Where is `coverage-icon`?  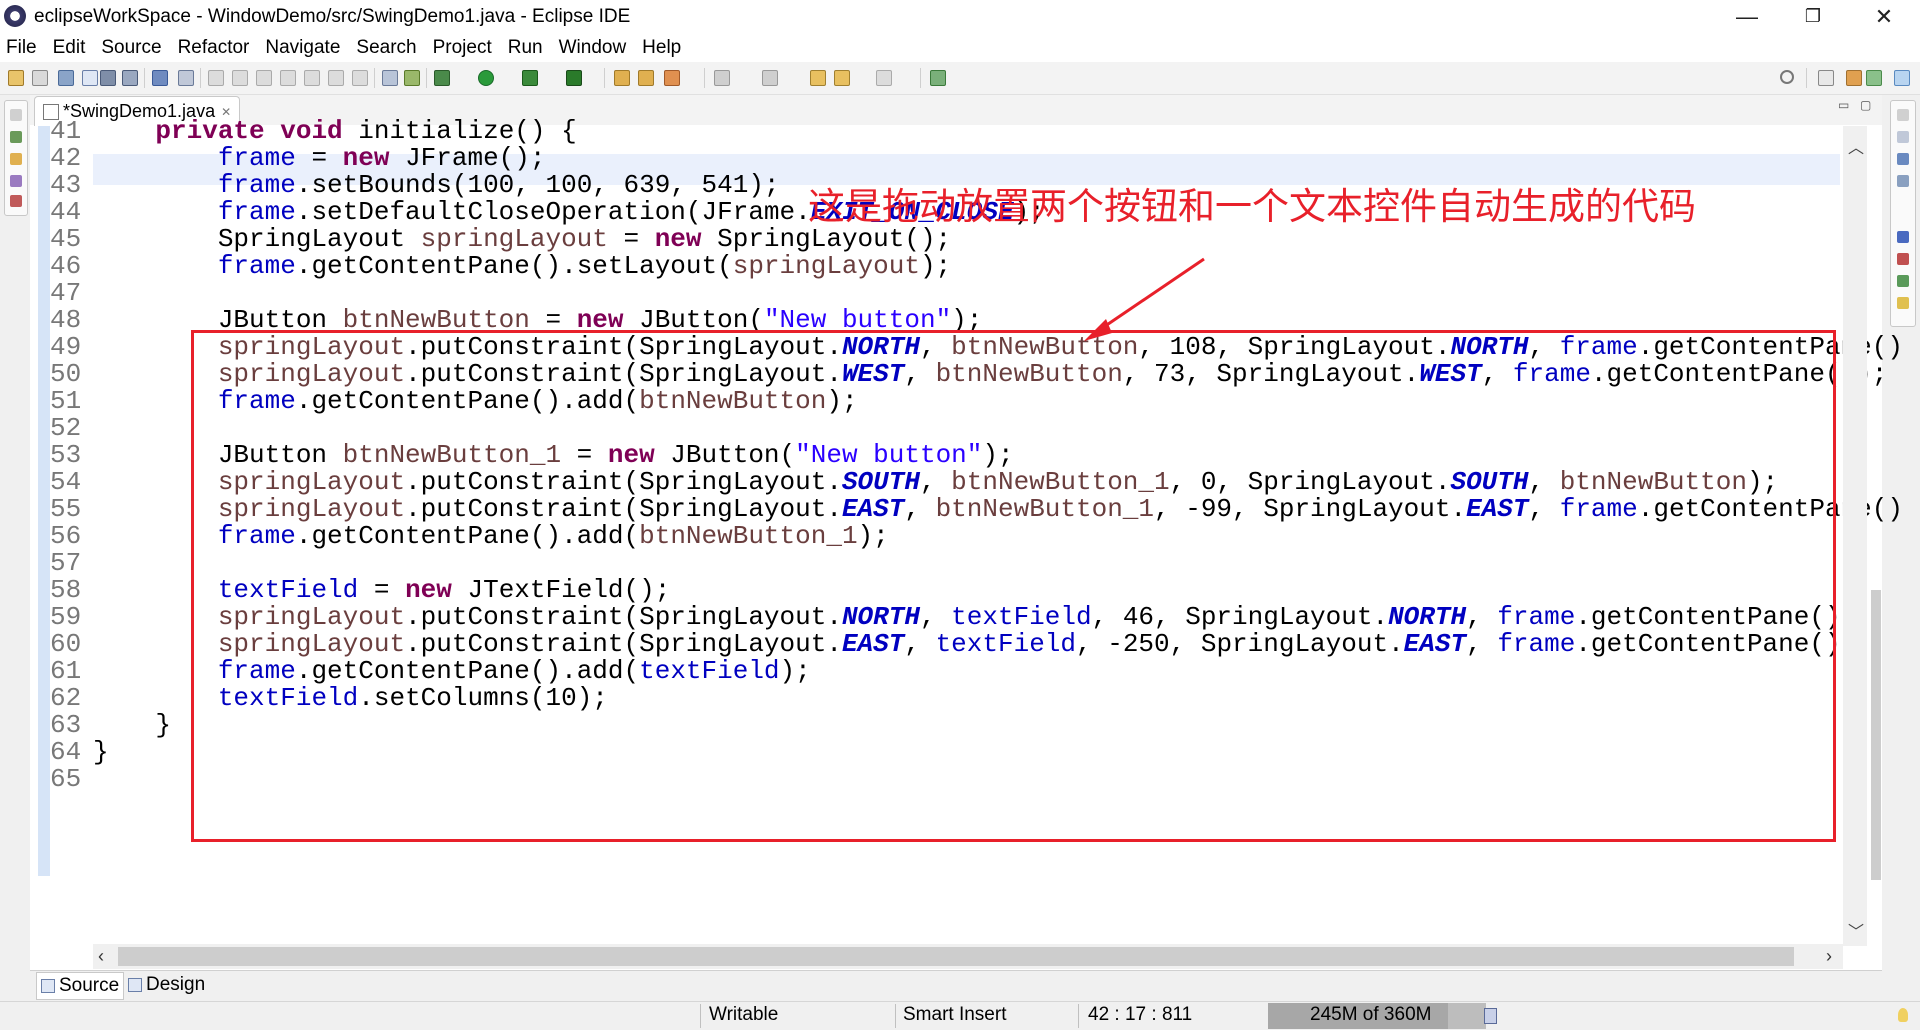 coverage-icon is located at coordinates (530, 78).